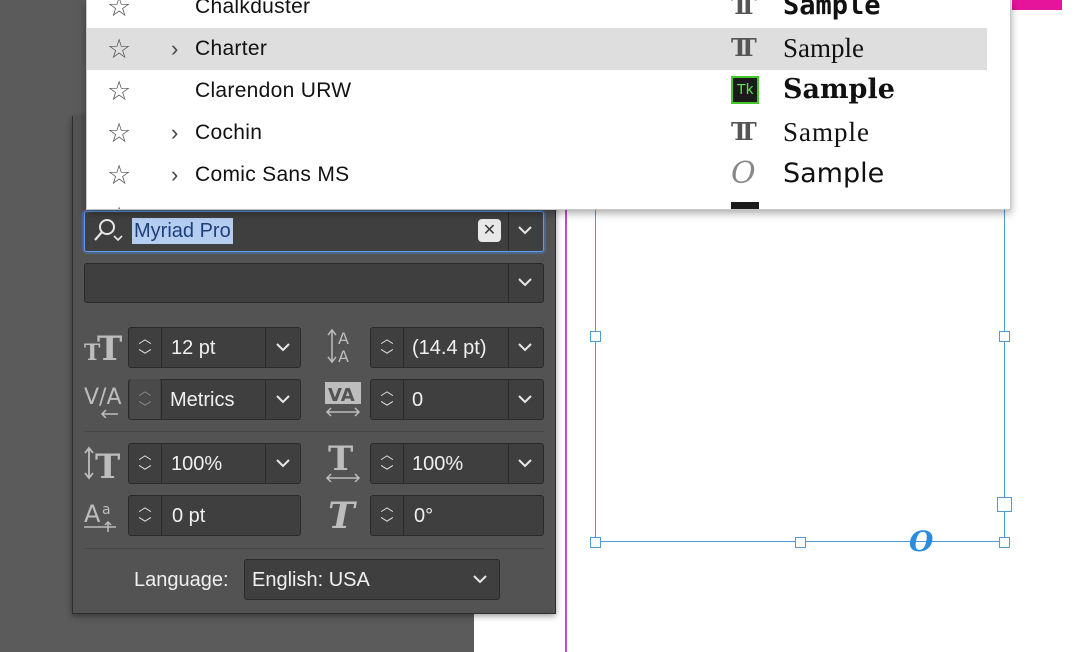 This screenshot has height=652, width=1078. I want to click on skew-icon: T, so click(344, 517).